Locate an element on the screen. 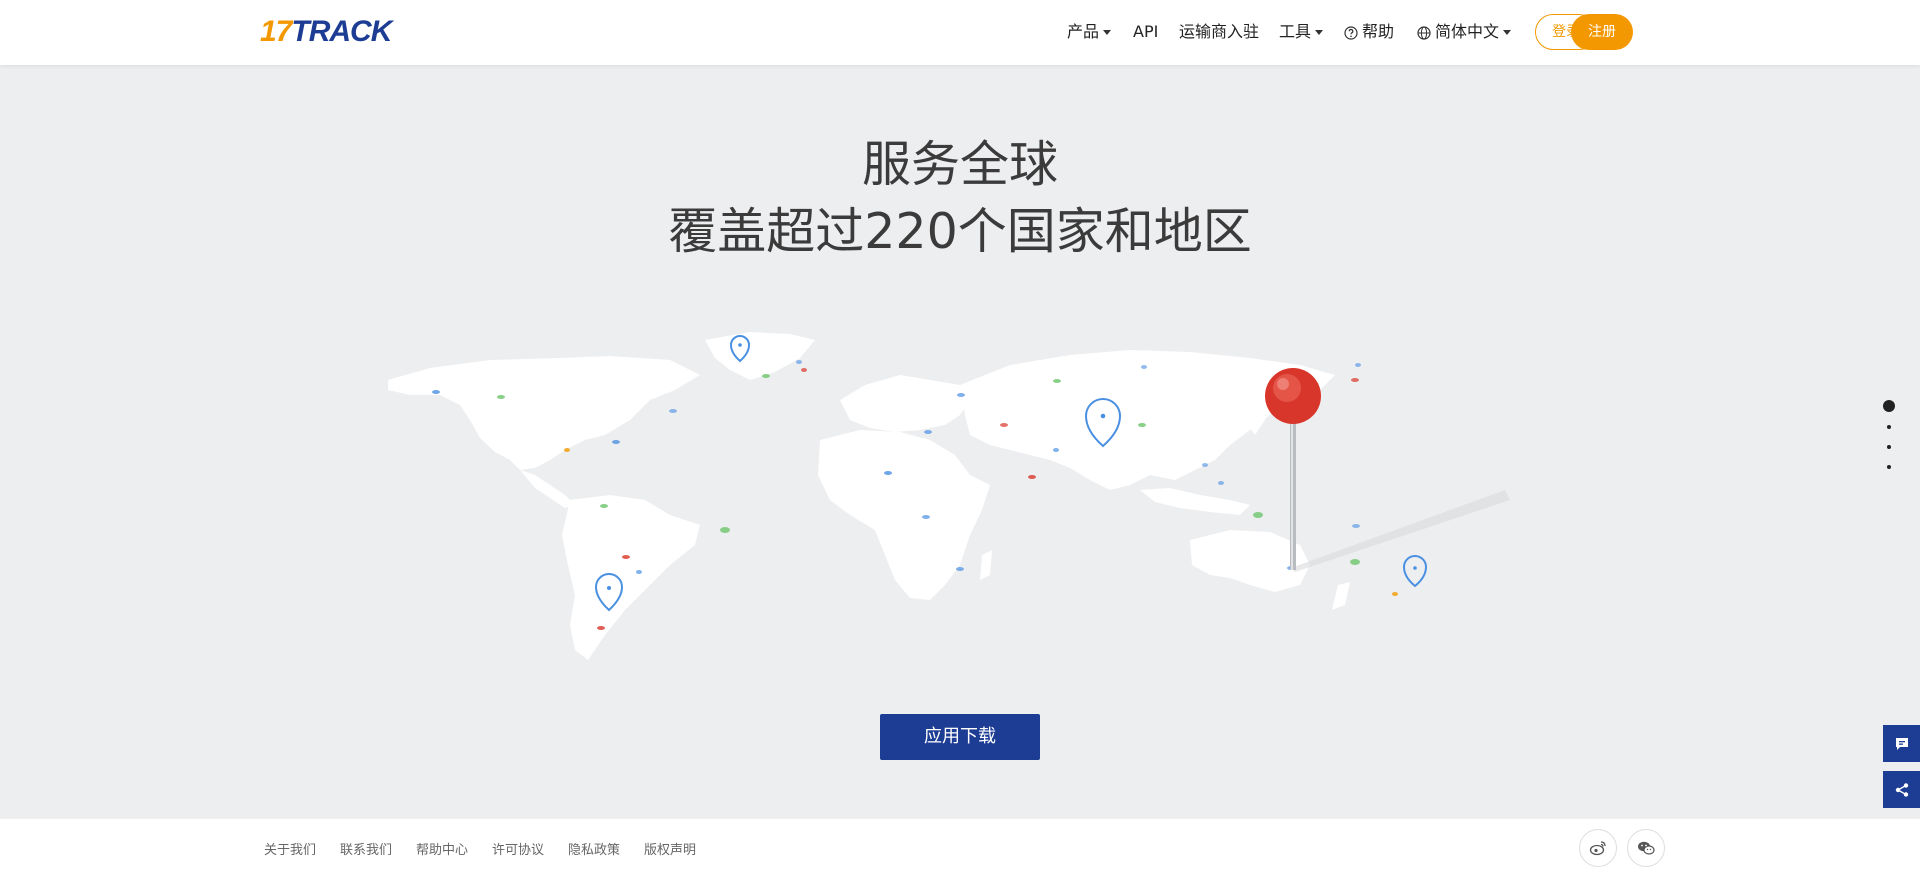 Image resolution: width=1920 pixels, height=873 pixels. nav-help: 帮助 is located at coordinates (1369, 32).